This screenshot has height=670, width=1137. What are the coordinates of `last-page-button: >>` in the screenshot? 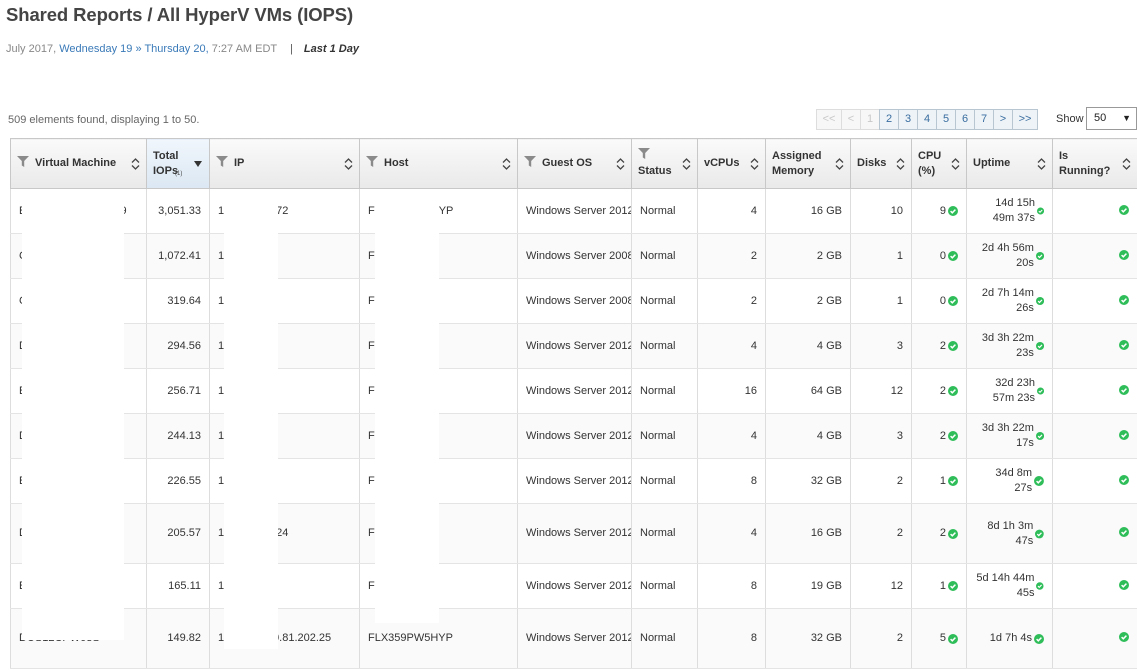 It's located at (1025, 119).